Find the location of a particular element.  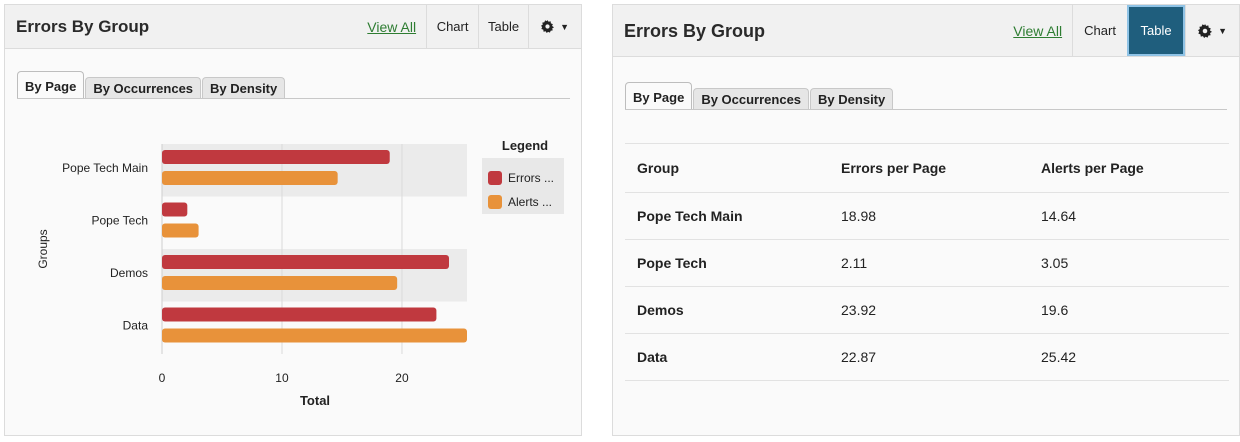

tab-divider is located at coordinates (926, 109).